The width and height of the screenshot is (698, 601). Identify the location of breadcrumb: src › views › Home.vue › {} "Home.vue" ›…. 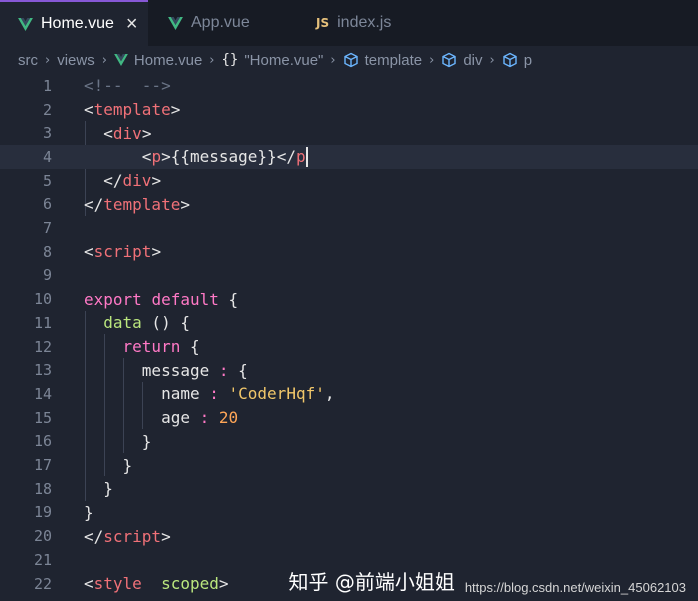
(349, 60).